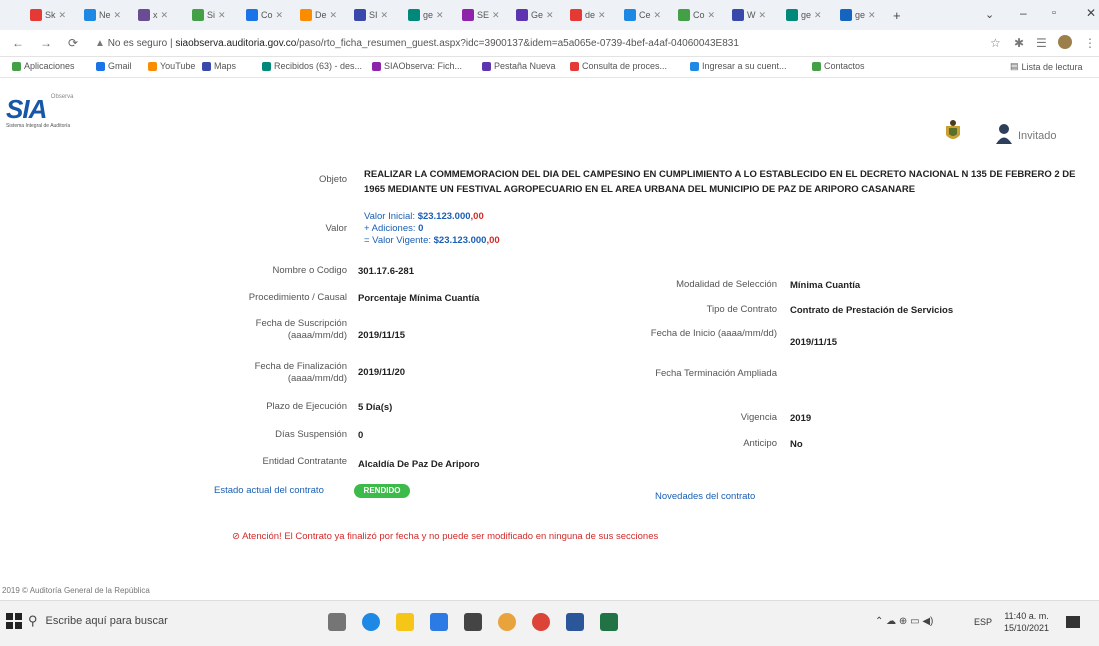  Describe the element at coordinates (73, 43) in the screenshot. I see `reload-icon: ⟳` at that location.